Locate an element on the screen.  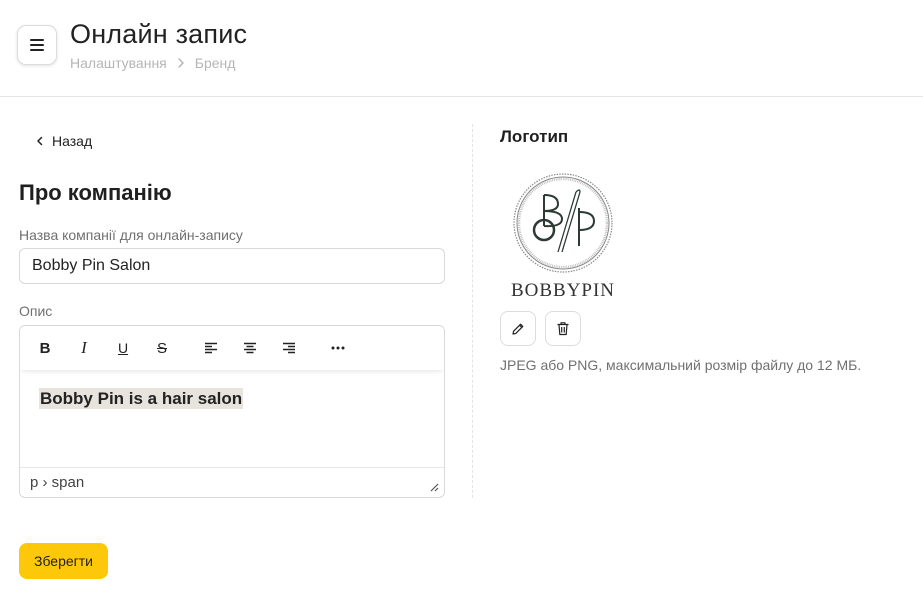
menu-icon is located at coordinates (37, 45).